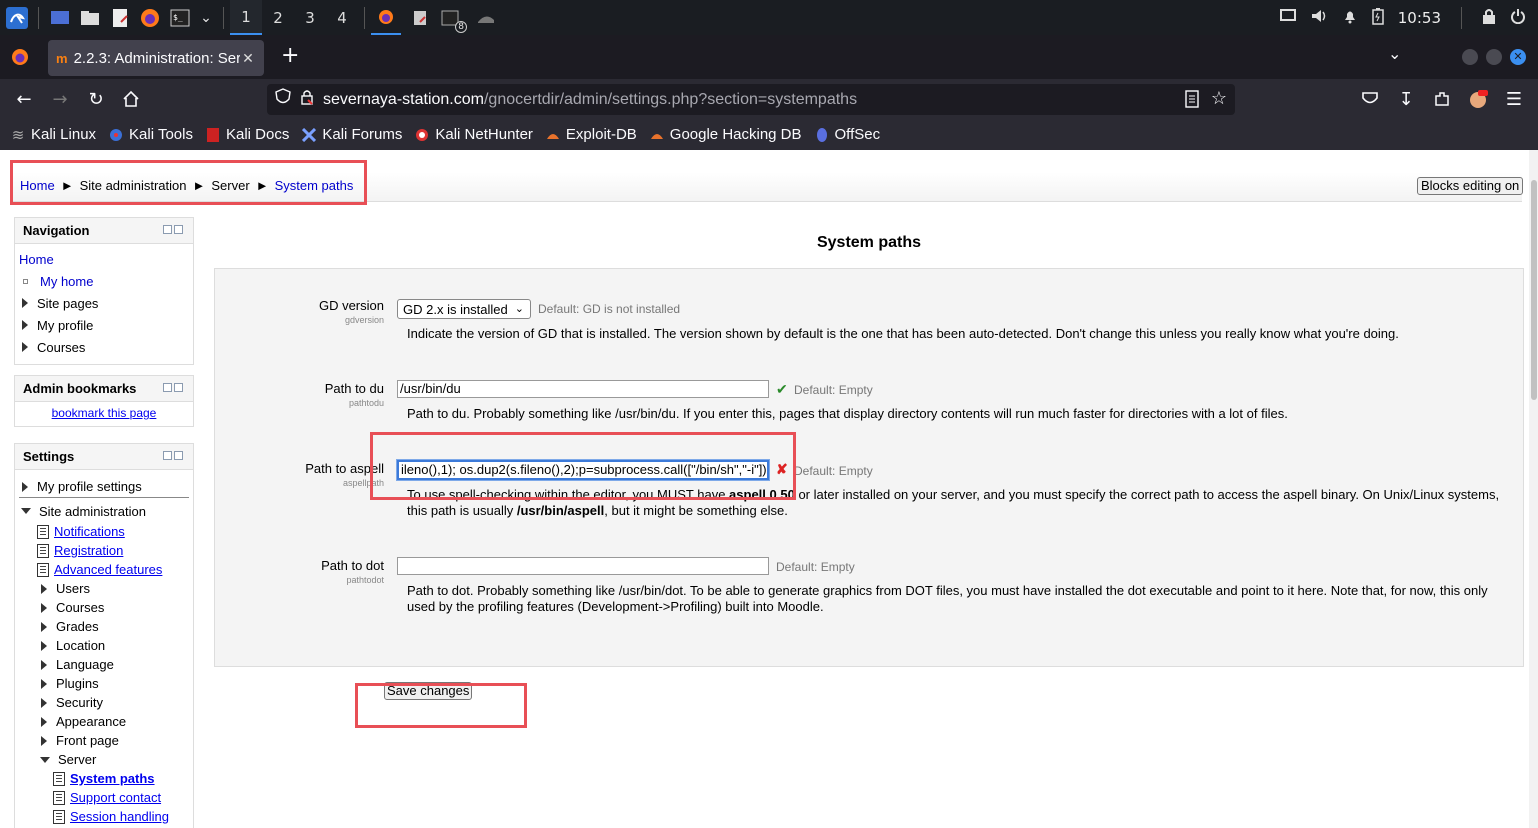 This screenshot has height=828, width=1538. I want to click on page-scrollbar, so click(1533, 489).